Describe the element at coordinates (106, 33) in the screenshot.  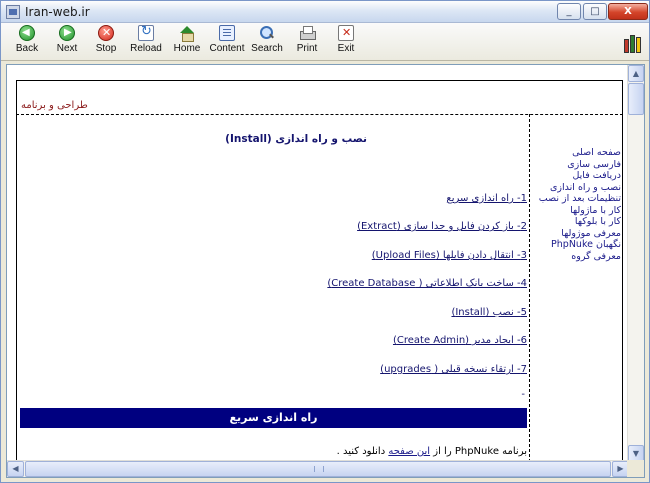
I see `stop-icon` at that location.